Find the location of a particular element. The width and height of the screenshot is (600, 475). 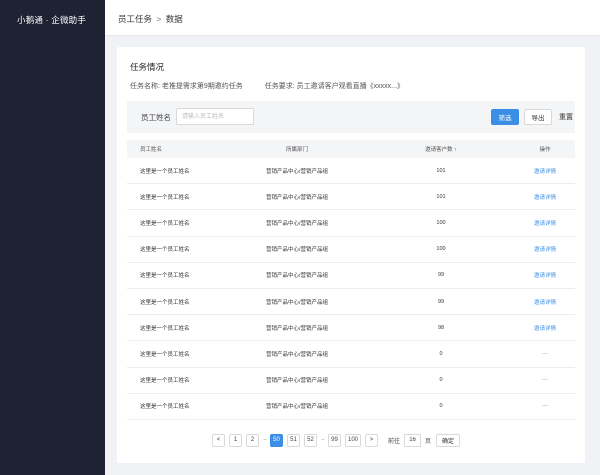

page-button: 51 is located at coordinates (293, 440).